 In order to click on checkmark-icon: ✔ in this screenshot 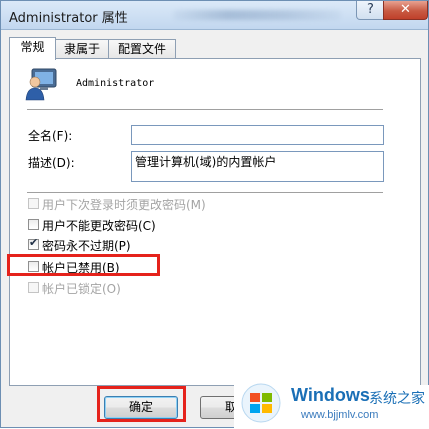, I will do `click(34, 242)`.